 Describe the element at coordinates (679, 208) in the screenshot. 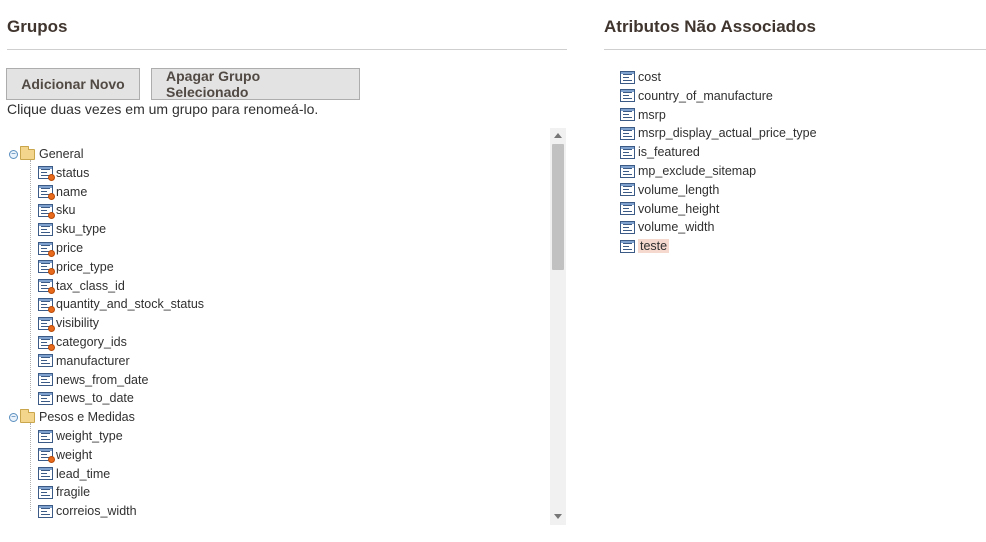

I see `unassigned-attribute-label: volume_height` at that location.